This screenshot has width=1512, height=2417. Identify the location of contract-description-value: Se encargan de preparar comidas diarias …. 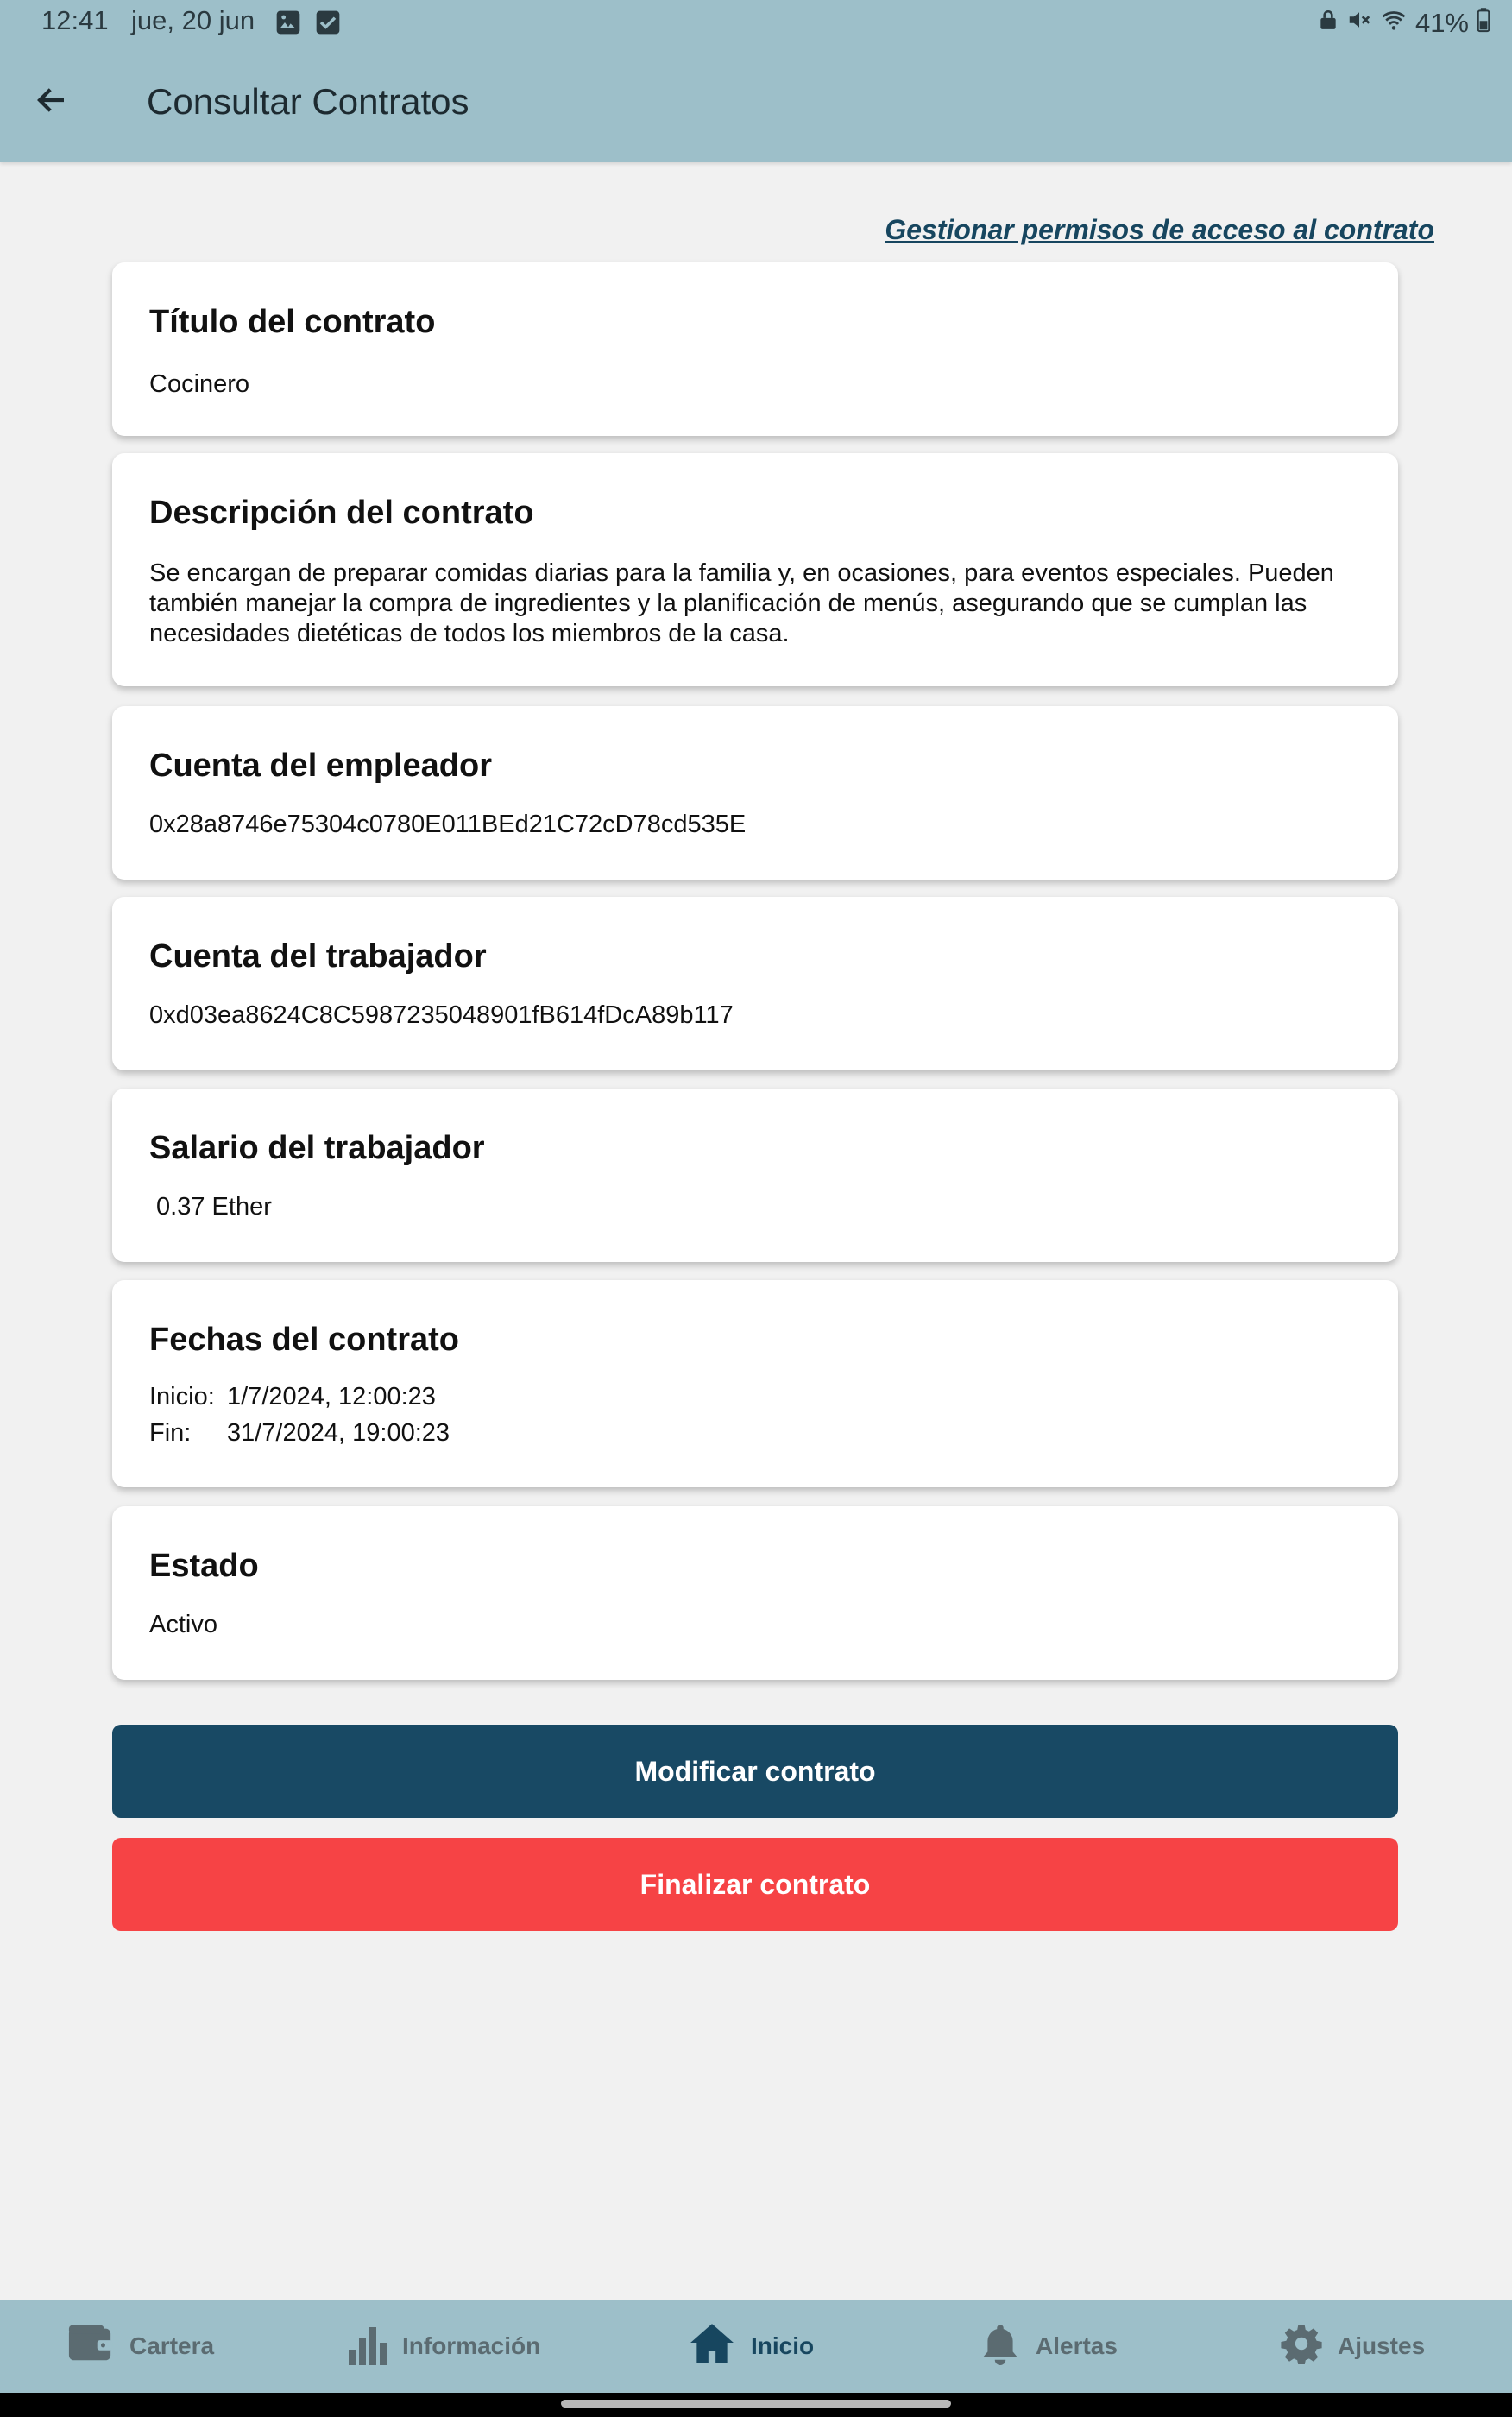
(742, 603).